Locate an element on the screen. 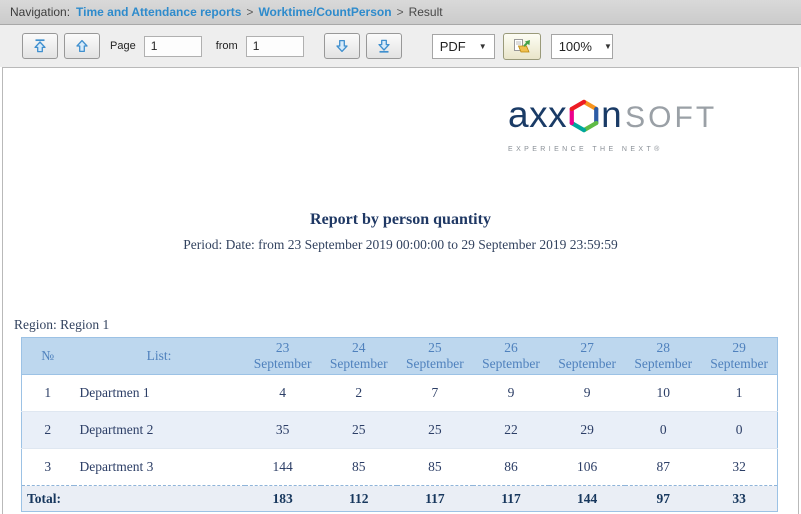 This screenshot has width=801, height=514. header-date: 25 September is located at coordinates (434, 356).